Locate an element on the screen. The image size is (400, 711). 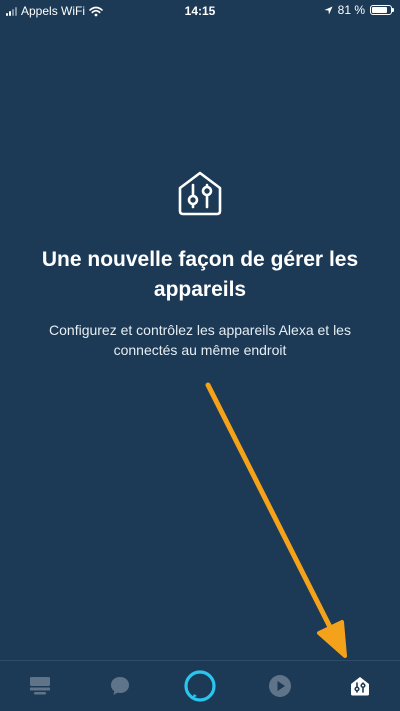
chat-bubble-icon is located at coordinates (120, 686).